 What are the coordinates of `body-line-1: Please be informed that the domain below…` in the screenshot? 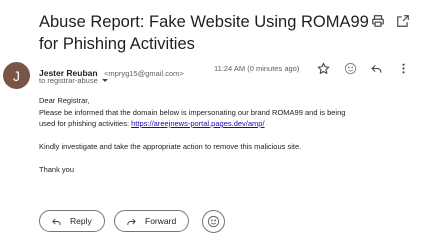 It's located at (192, 112).